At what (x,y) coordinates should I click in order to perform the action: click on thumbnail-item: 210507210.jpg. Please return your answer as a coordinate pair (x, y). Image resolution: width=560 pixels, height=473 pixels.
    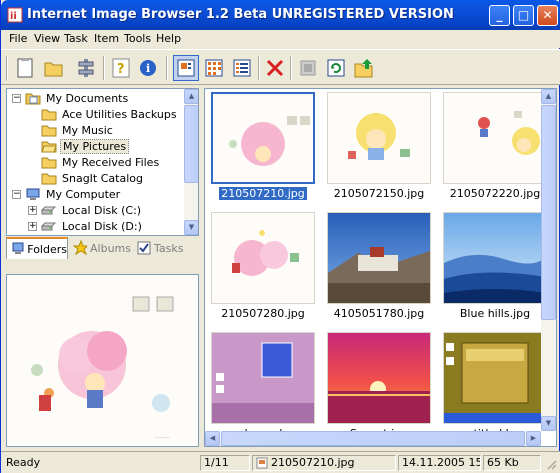
    Looking at the image, I should click on (263, 146).